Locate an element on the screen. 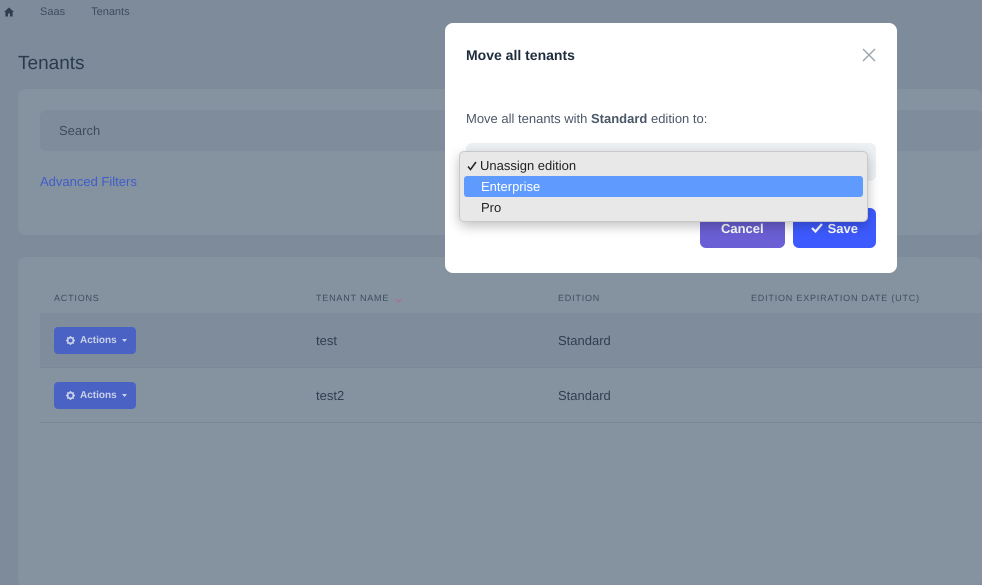  modal-title: Move all tenants is located at coordinates (520, 55).